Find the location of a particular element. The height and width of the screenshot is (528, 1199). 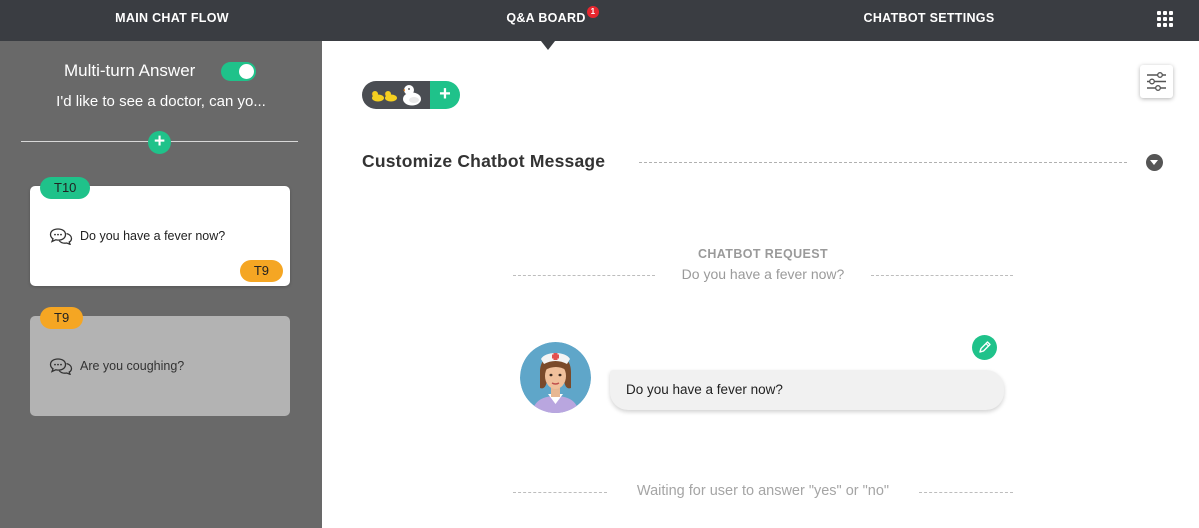

duck-icon is located at coordinates (412, 95).